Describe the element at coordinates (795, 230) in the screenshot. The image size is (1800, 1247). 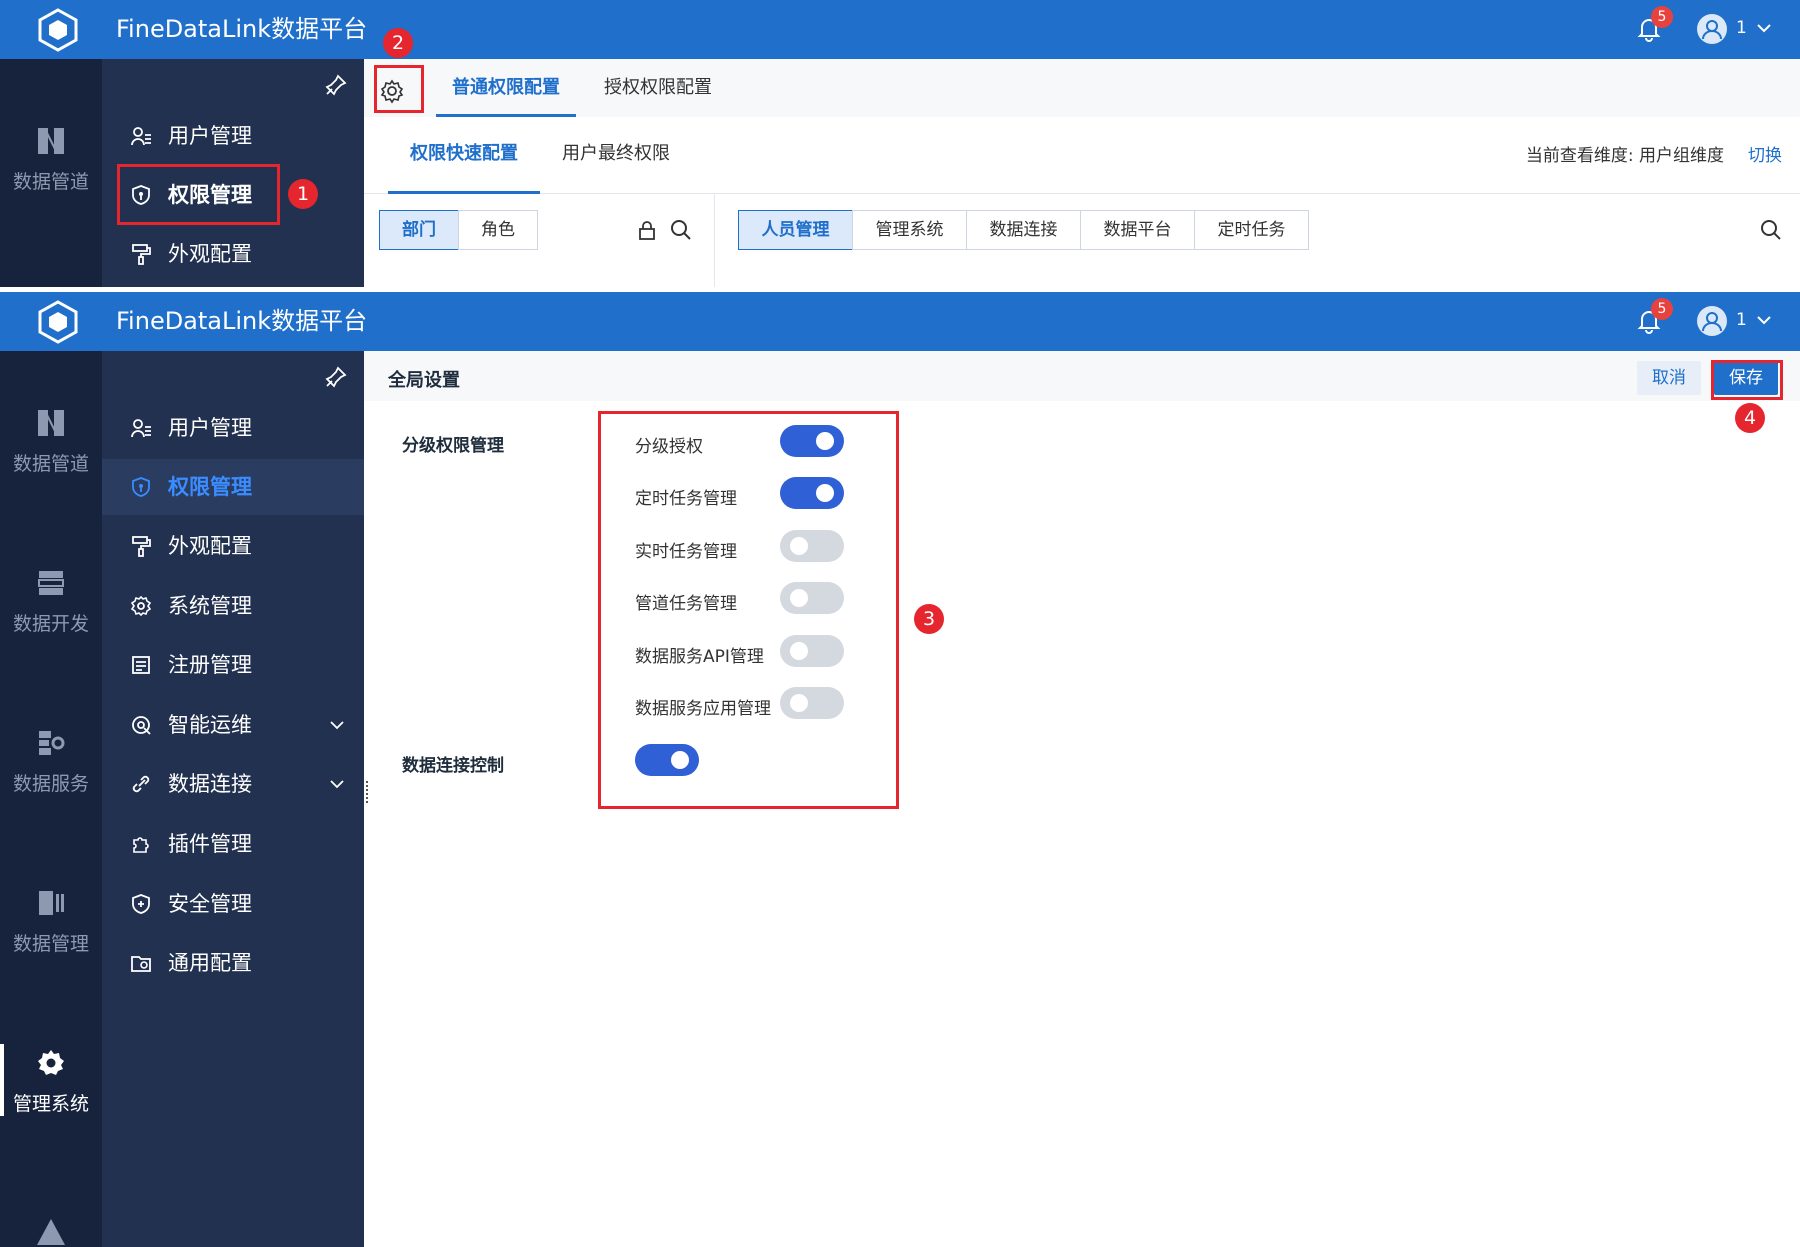
I see `segment-people: 人员管理` at that location.